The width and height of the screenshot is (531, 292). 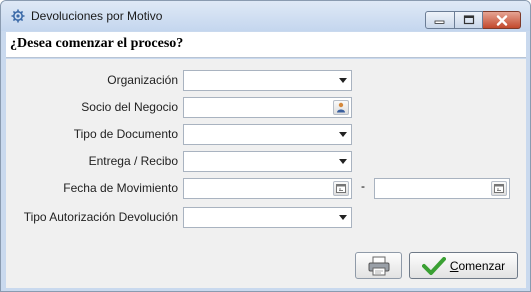 I want to click on entrega-select, so click(x=267, y=161).